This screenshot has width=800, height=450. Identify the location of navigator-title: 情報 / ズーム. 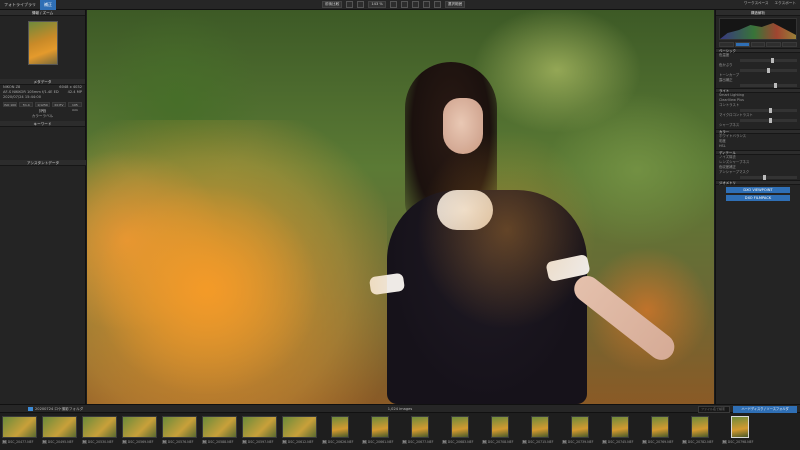
(42, 13).